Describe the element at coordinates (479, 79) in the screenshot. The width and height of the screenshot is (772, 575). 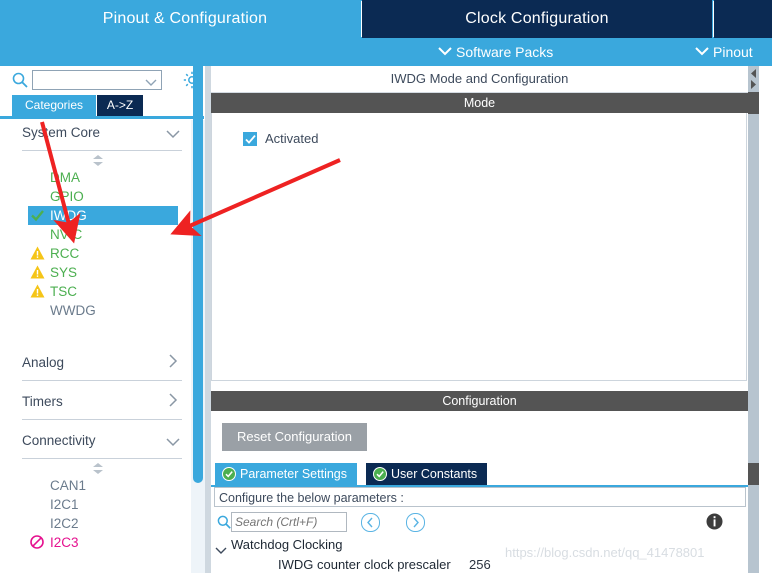
I see `page-title: IWDG Mode and Configuration` at that location.